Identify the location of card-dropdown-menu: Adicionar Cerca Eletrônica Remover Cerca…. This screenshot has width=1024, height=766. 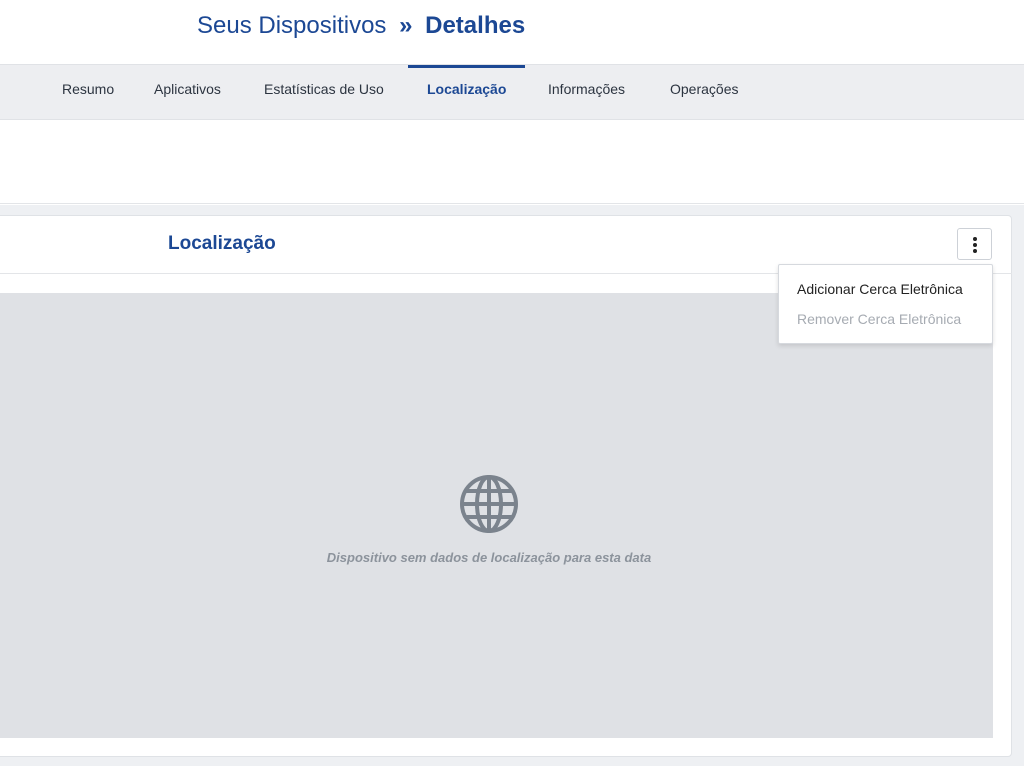
(885, 304).